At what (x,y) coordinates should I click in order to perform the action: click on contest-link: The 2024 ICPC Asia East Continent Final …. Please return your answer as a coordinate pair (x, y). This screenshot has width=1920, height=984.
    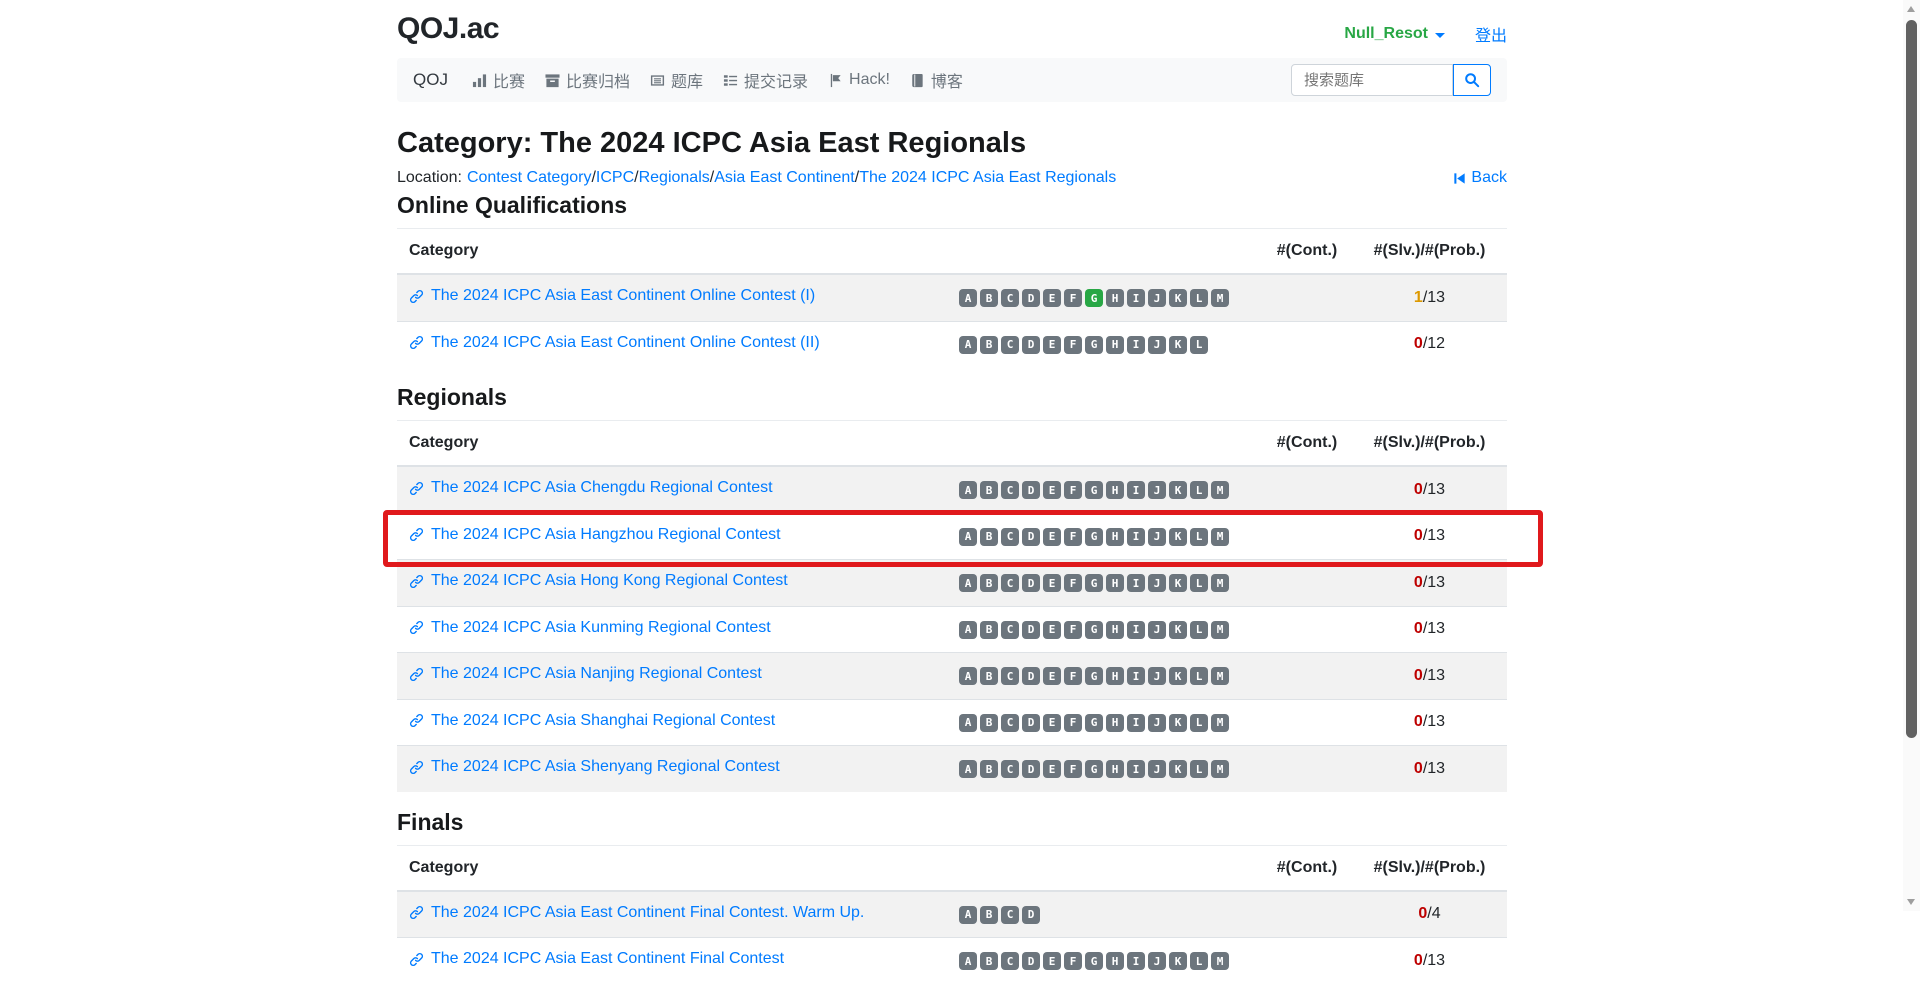
    Looking at the image, I should click on (596, 959).